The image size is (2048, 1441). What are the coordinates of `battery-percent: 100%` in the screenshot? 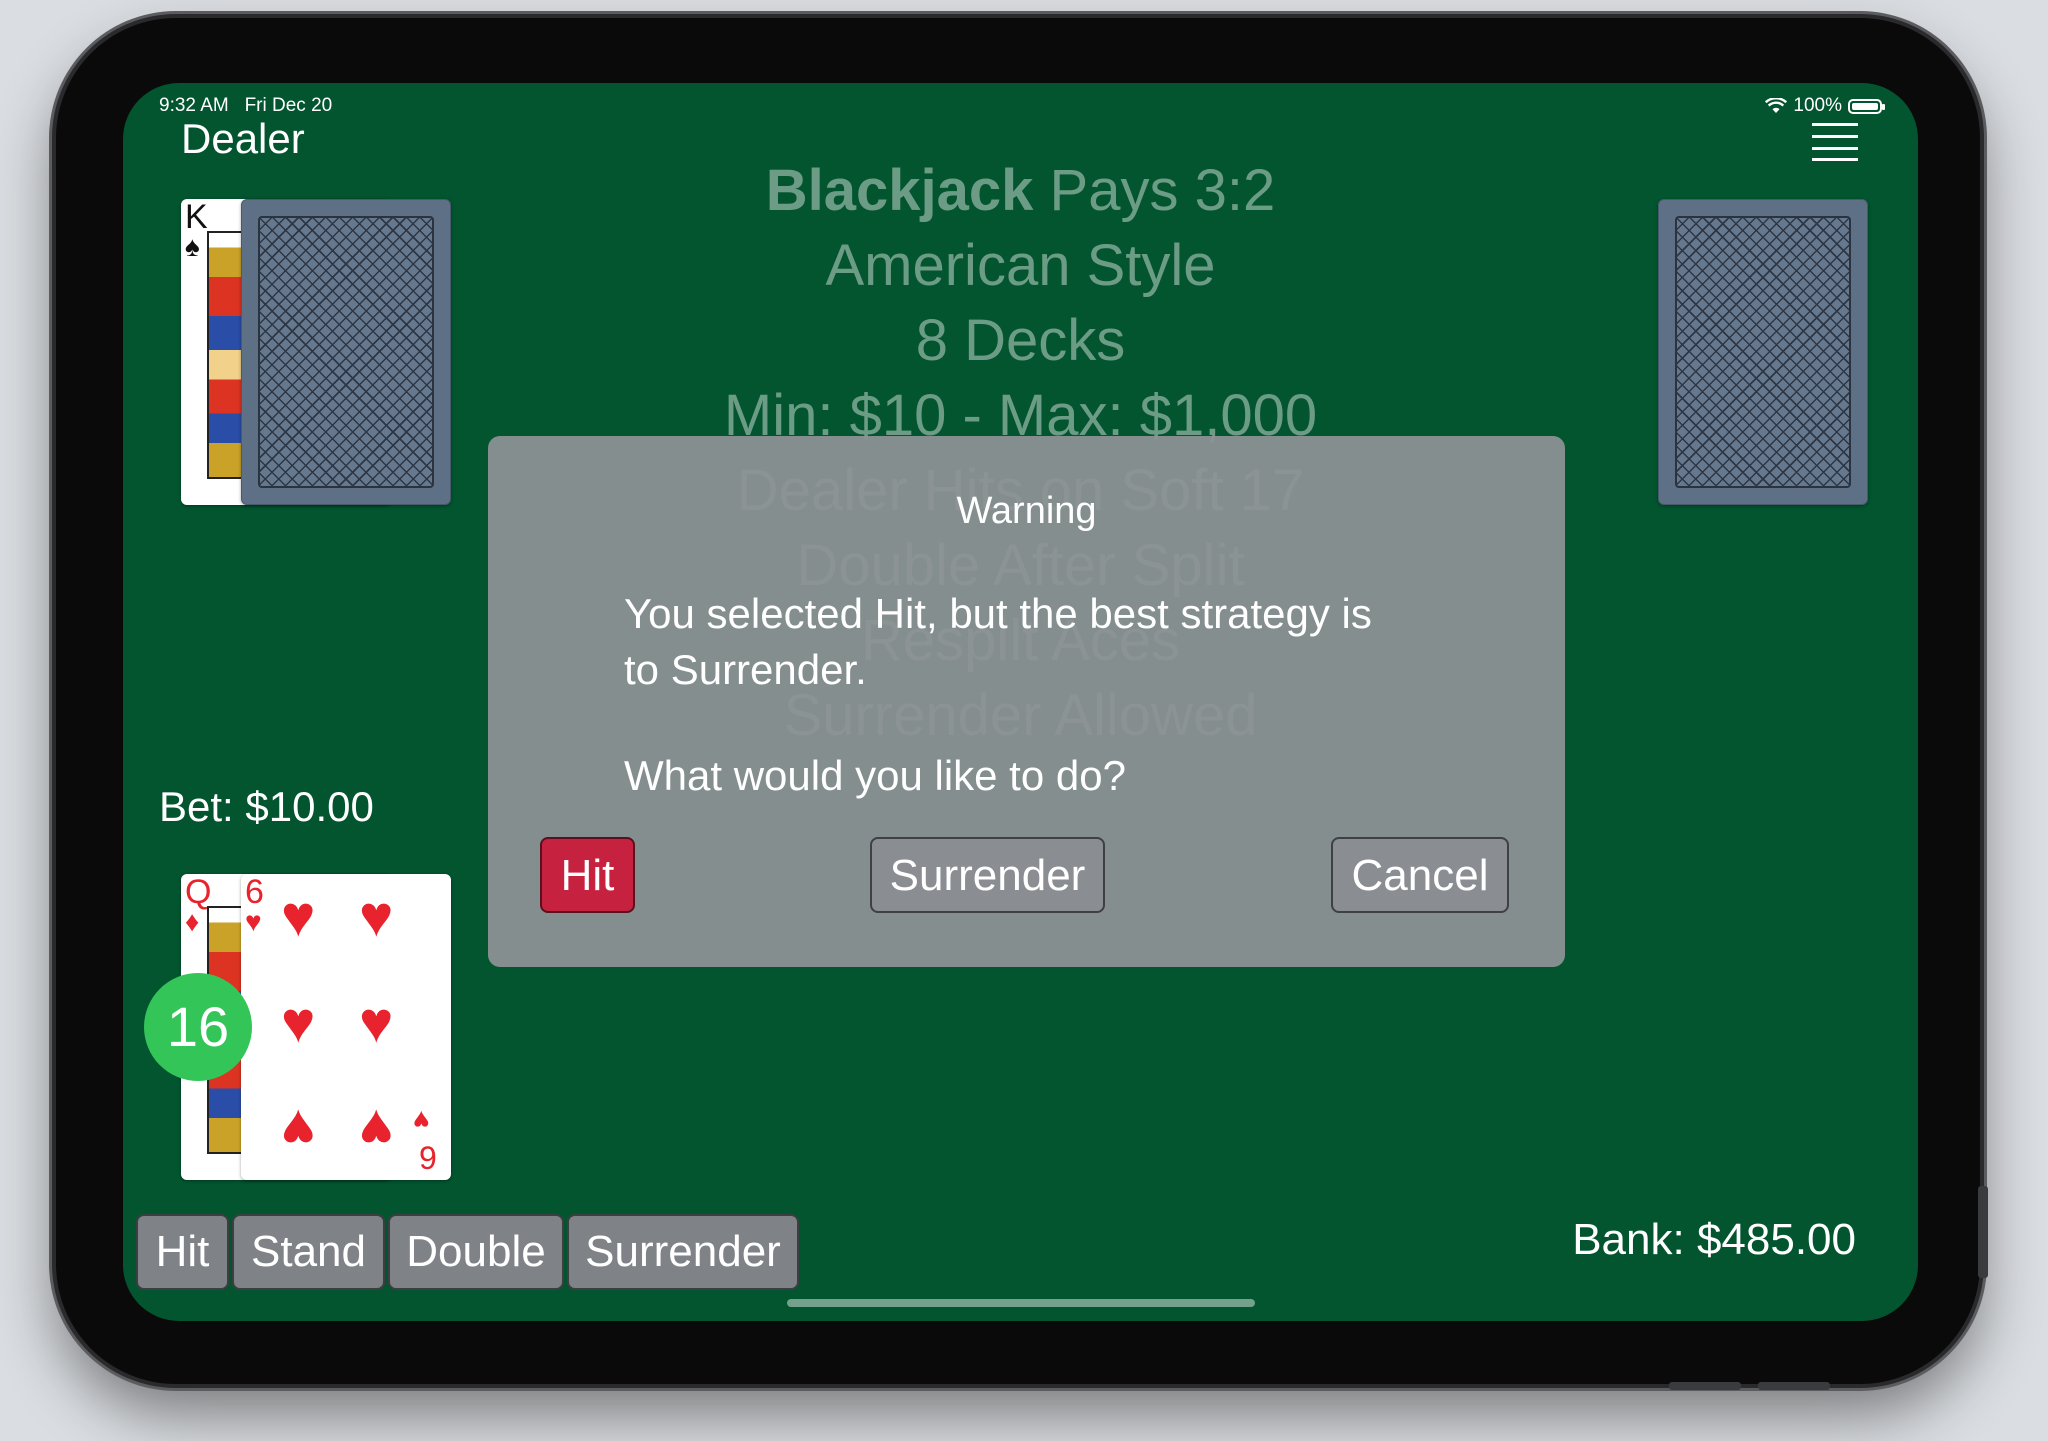 It's located at (1817, 105).